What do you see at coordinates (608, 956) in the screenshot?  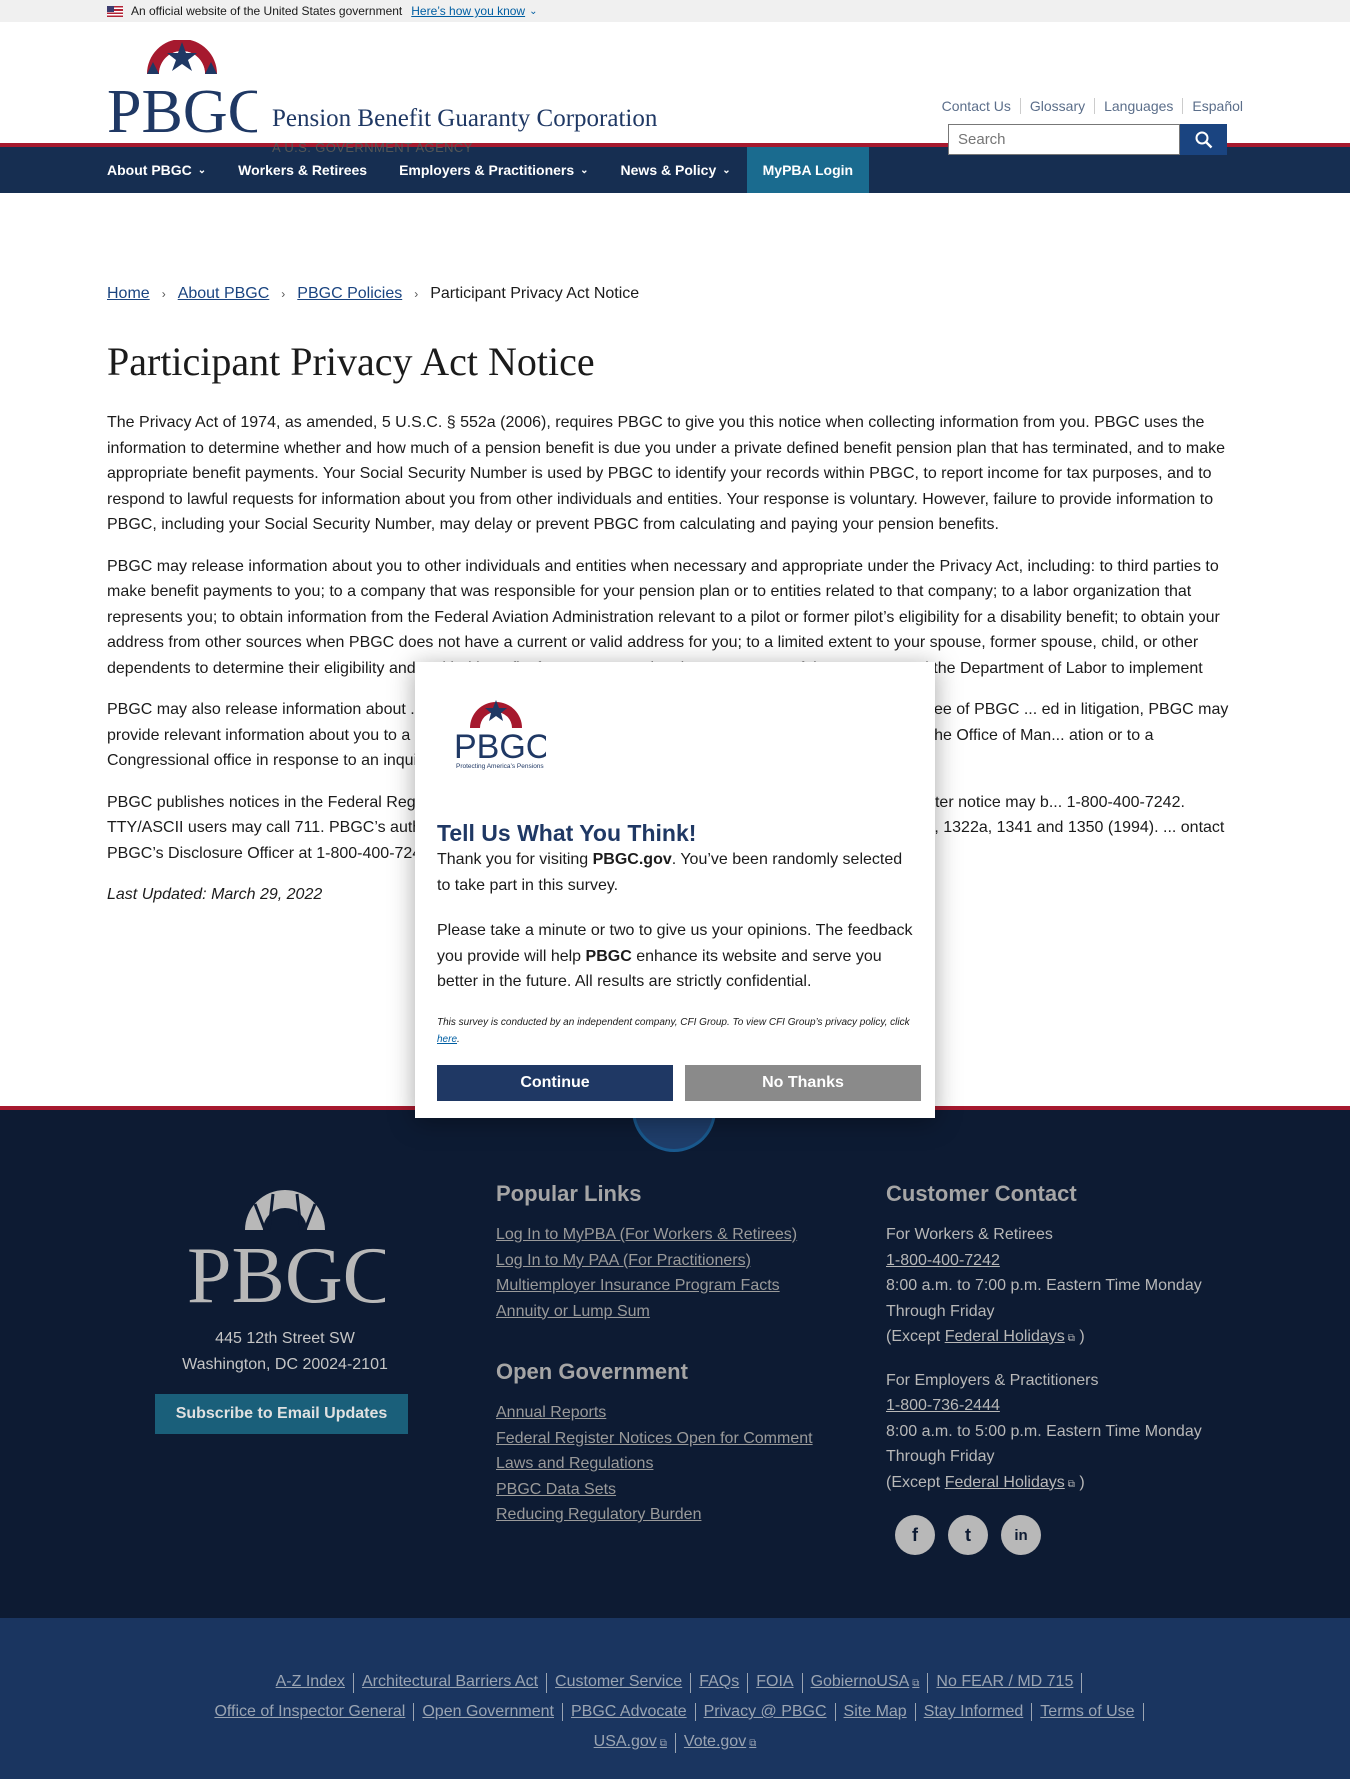 I see `text-bold: PBGC` at bounding box center [608, 956].